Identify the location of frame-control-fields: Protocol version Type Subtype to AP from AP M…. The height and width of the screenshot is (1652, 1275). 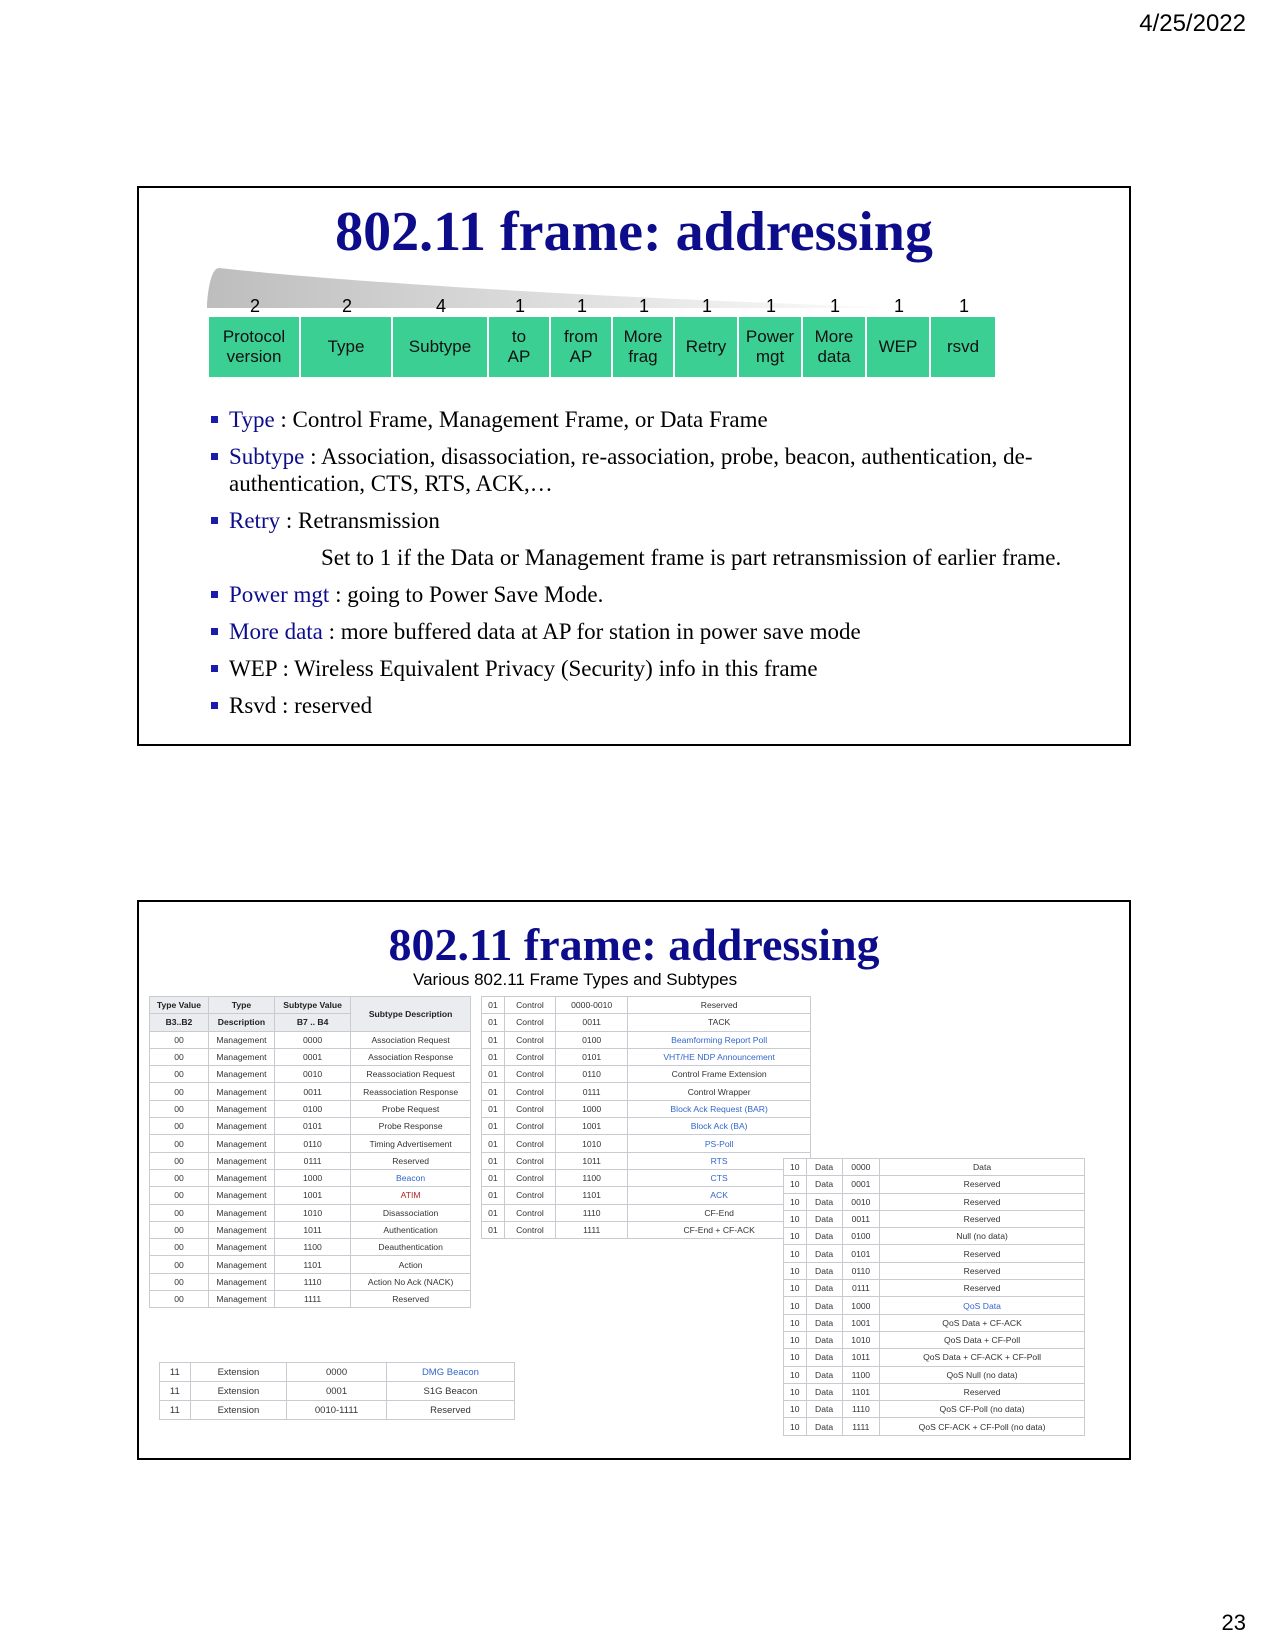
(603, 347).